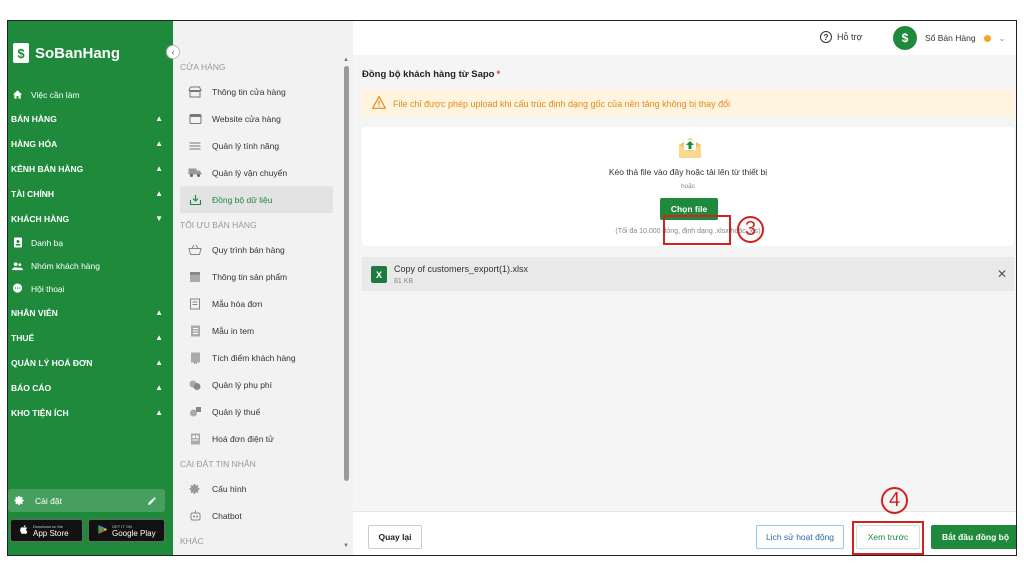 The width and height of the screenshot is (1024, 577). What do you see at coordinates (90, 387) in the screenshot?
I see `sidebar-item-12: BÁO CÁO ▲` at bounding box center [90, 387].